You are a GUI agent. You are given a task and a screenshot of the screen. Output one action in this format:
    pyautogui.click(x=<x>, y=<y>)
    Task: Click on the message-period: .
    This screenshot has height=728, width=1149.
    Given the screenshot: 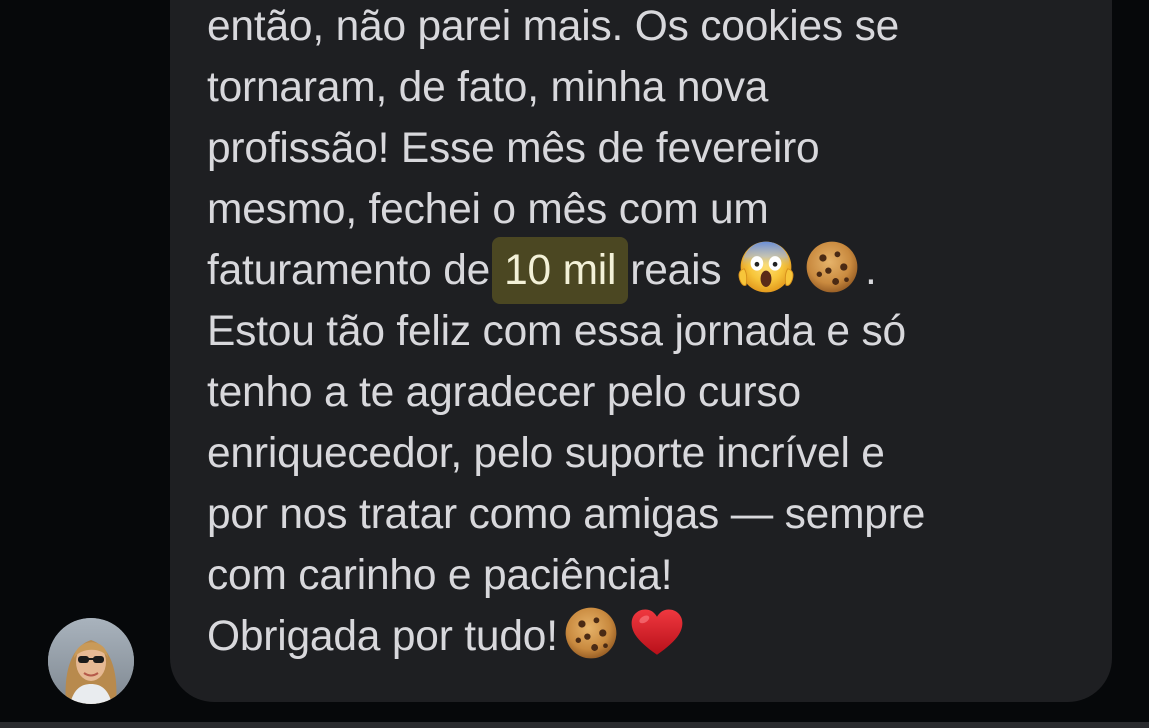 What is the action you would take?
    pyautogui.click(x=871, y=270)
    